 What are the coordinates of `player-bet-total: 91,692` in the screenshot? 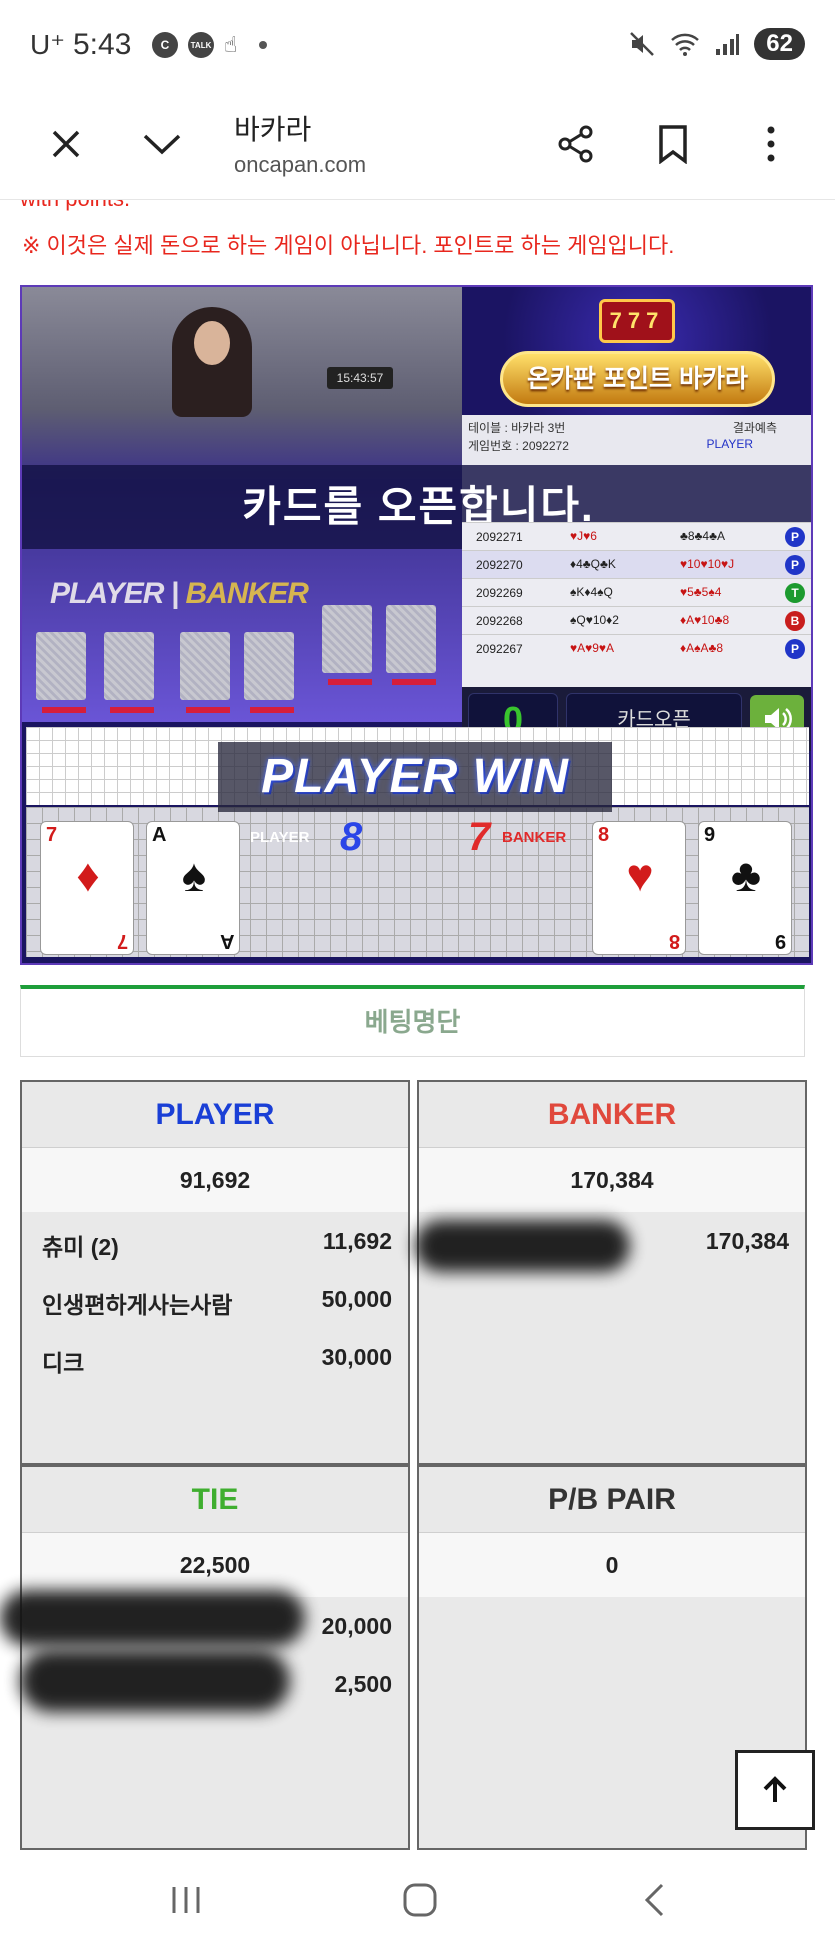 It's located at (215, 1180).